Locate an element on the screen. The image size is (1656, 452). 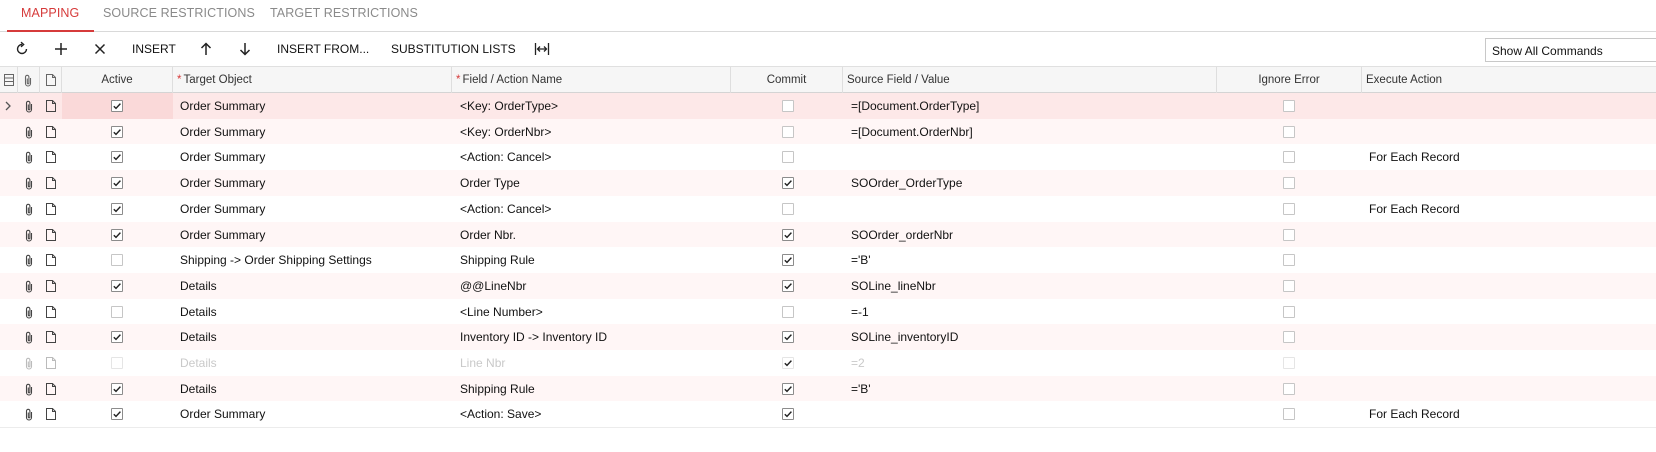
table-row: Order Summary Order Nbr. SOOrder_orderNbr is located at coordinates (828, 235).